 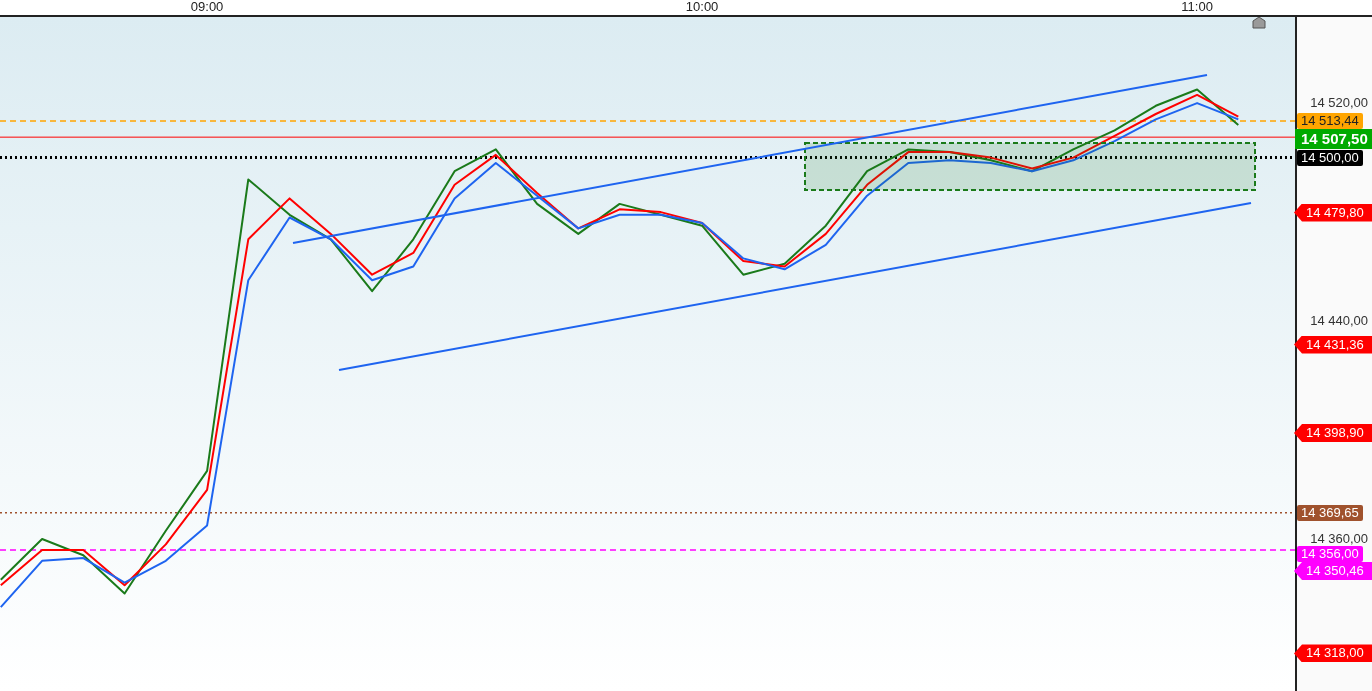 I want to click on price-marker-label: 14 479,80, so click(x=1333, y=212).